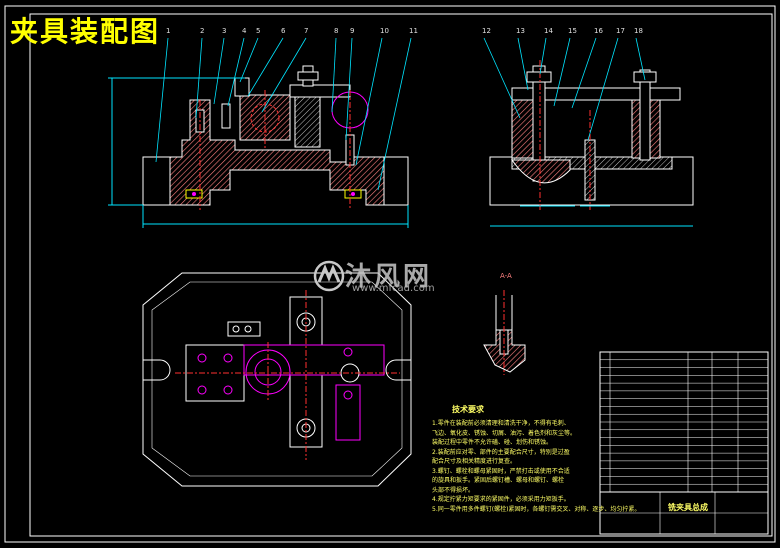  I want to click on part-balloon-4: 4, so click(244, 31).